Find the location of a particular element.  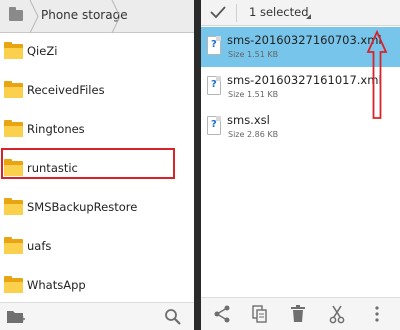

pane-divider is located at coordinates (197, 165).